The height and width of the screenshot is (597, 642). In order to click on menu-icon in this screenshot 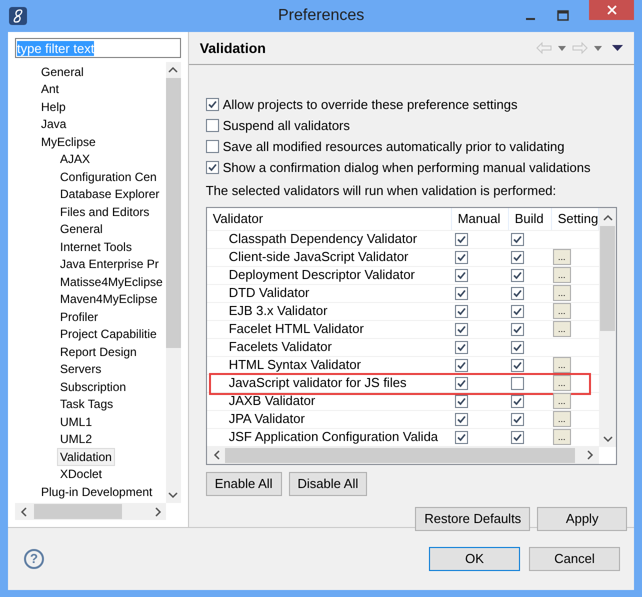, I will do `click(618, 48)`.